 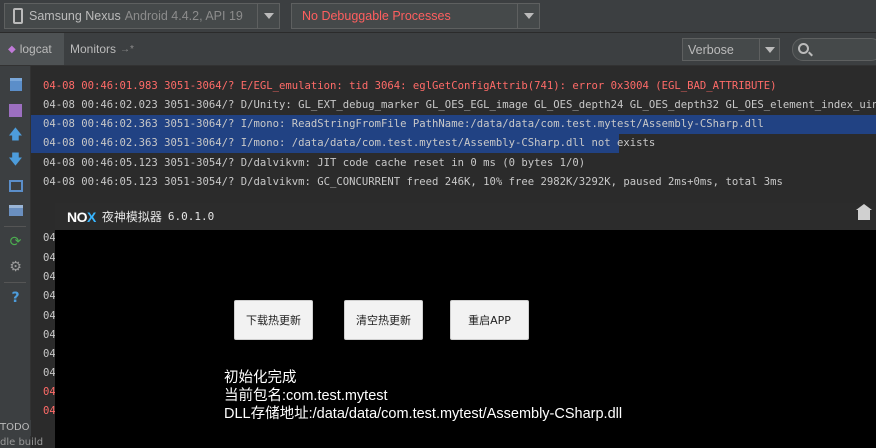 What do you see at coordinates (191, 216) in the screenshot?
I see `nox-version: 6.0.1.0` at bounding box center [191, 216].